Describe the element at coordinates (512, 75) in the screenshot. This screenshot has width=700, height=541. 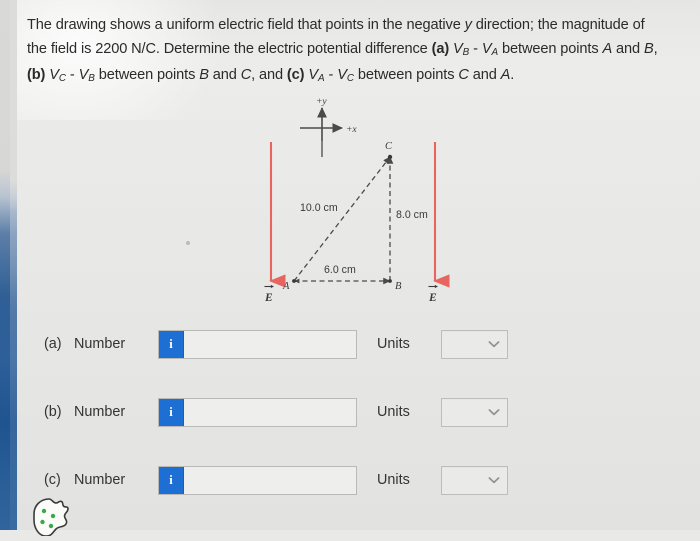
I see `line-3-end: .` at that location.